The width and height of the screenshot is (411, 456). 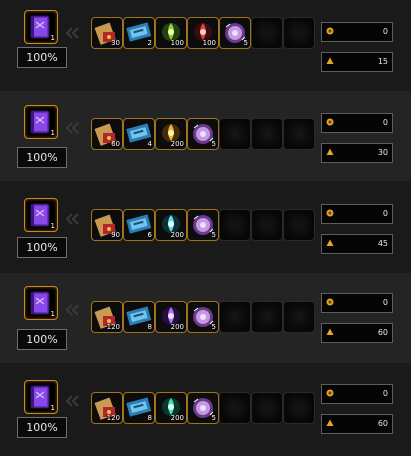 What do you see at coordinates (107, 134) in the screenshot?
I see `ingredient-slot: 60` at bounding box center [107, 134].